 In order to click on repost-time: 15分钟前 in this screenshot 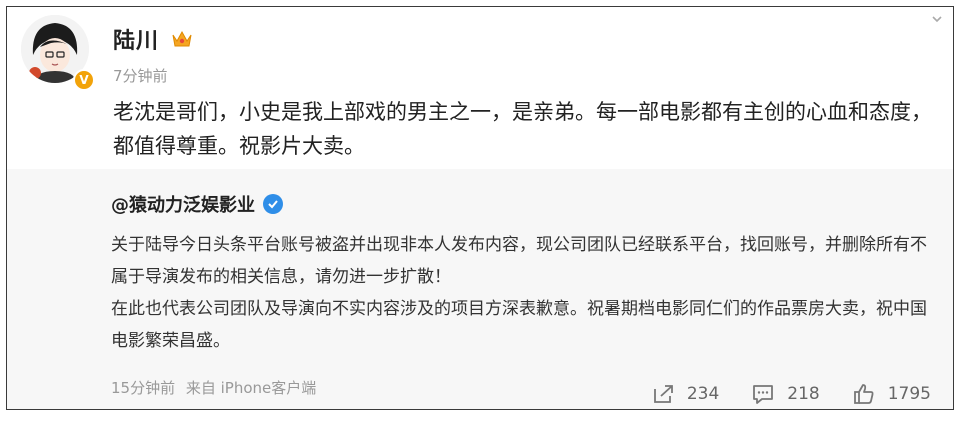, I will do `click(143, 388)`.